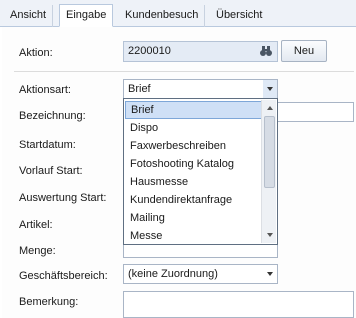 The width and height of the screenshot is (356, 318). I want to click on tab-bar: Ansicht Eingabe Kundenbesuch Übersicht, so click(178, 13).